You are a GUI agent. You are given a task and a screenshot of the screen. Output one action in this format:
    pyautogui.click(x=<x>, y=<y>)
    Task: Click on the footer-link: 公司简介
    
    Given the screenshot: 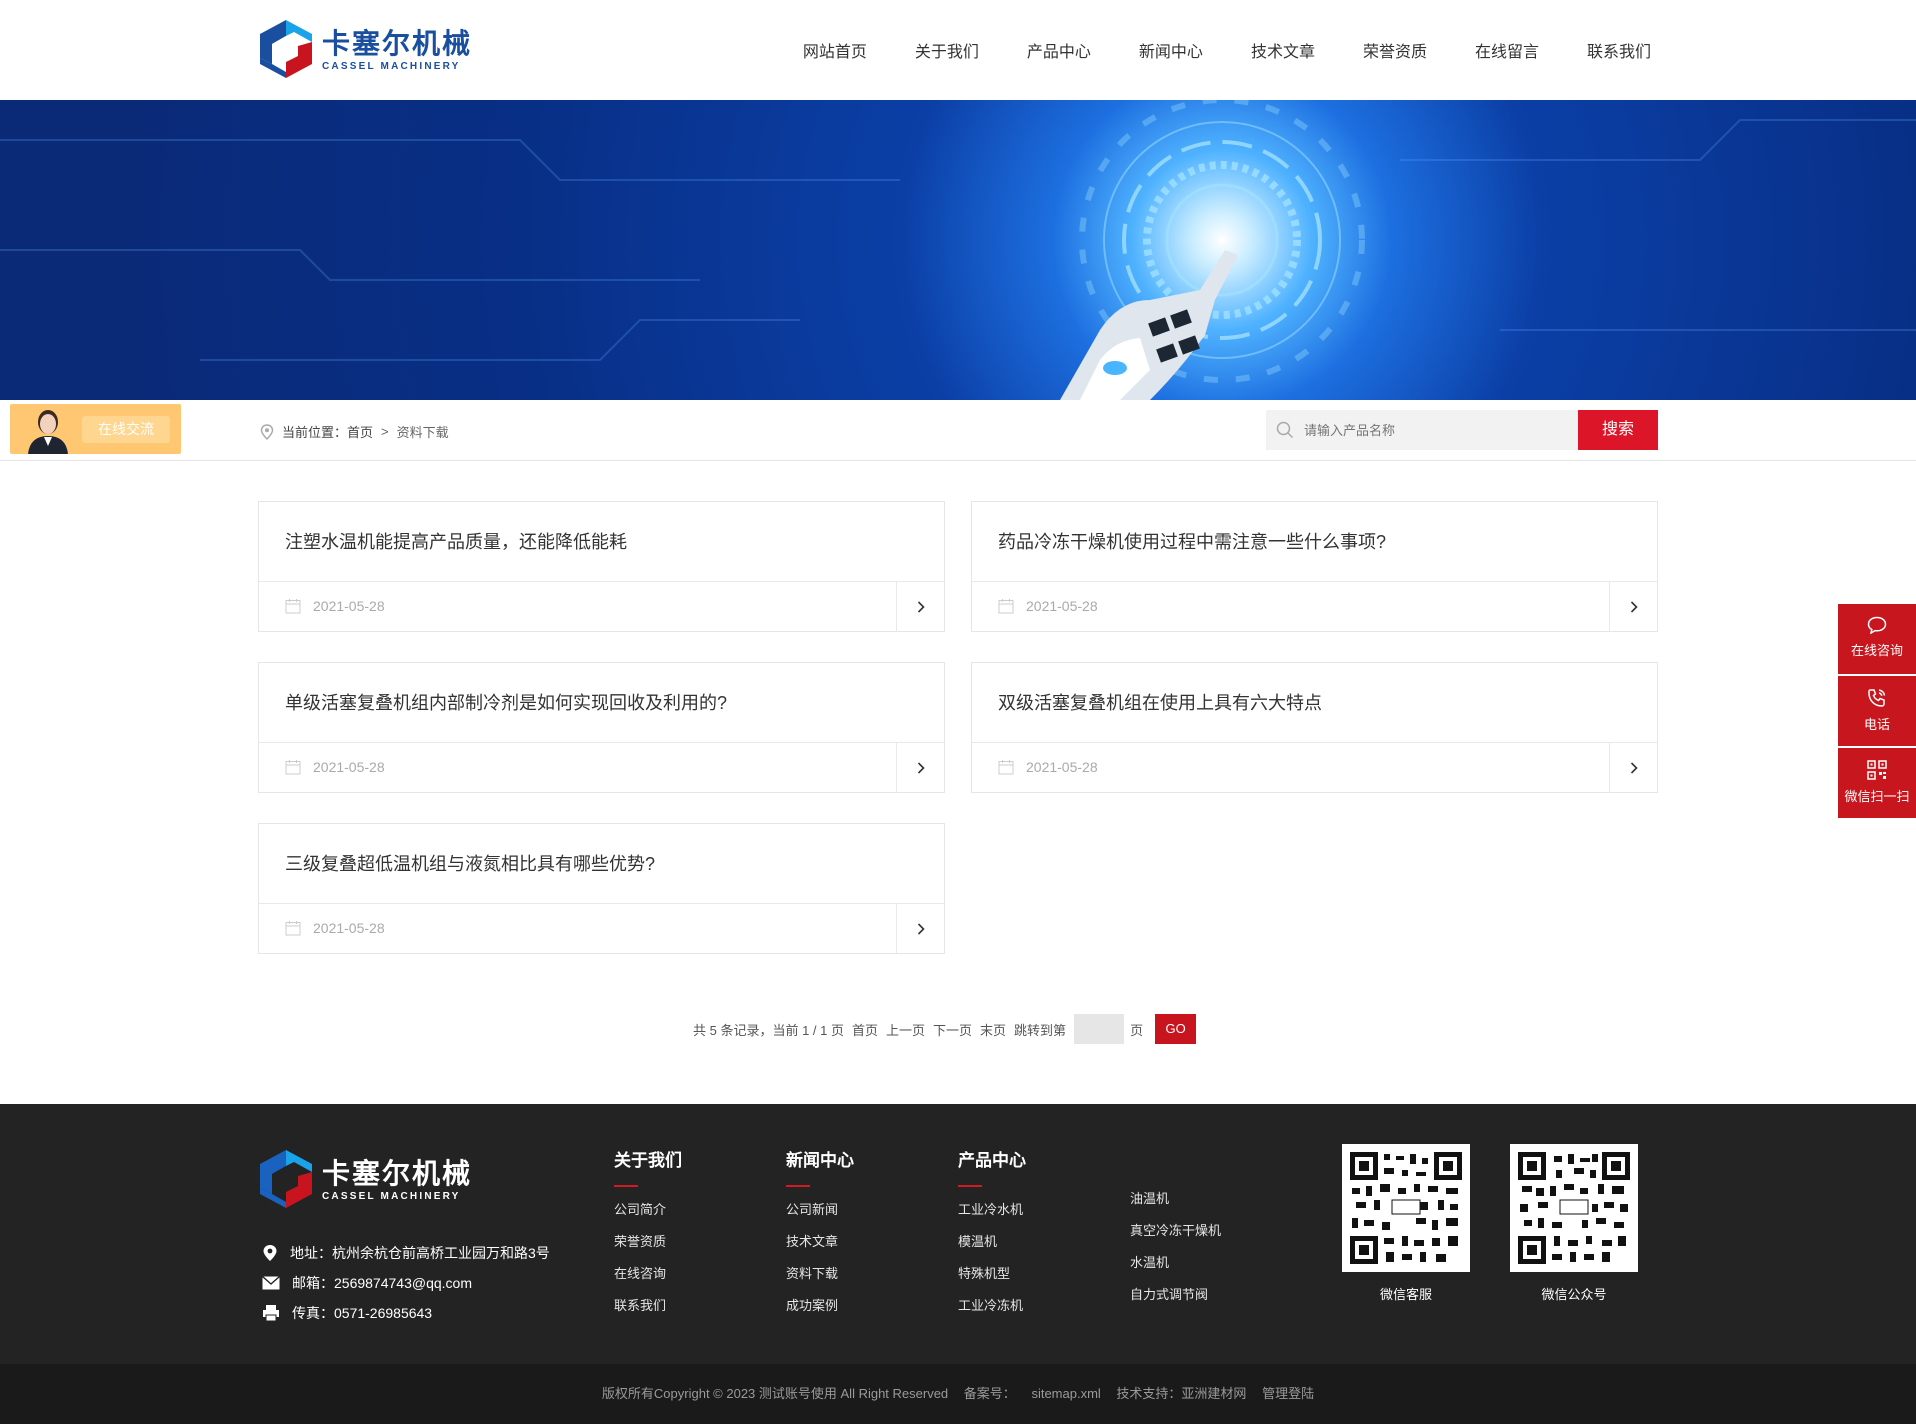 What is the action you would take?
    pyautogui.click(x=648, y=1217)
    